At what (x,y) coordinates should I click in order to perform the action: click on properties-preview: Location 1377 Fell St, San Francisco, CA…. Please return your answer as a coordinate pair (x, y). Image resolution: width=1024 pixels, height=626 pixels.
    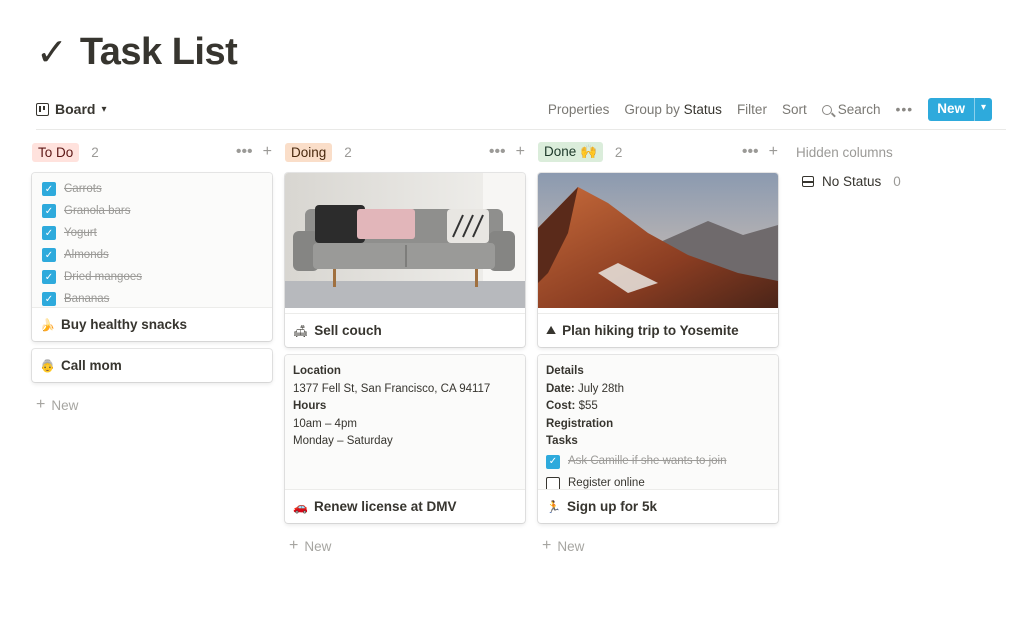
    Looking at the image, I should click on (405, 422).